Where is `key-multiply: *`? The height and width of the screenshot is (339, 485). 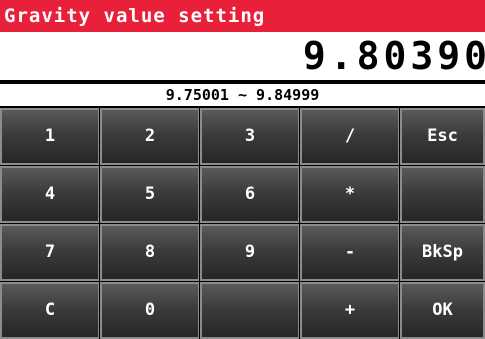
key-multiply: * is located at coordinates (350, 194).